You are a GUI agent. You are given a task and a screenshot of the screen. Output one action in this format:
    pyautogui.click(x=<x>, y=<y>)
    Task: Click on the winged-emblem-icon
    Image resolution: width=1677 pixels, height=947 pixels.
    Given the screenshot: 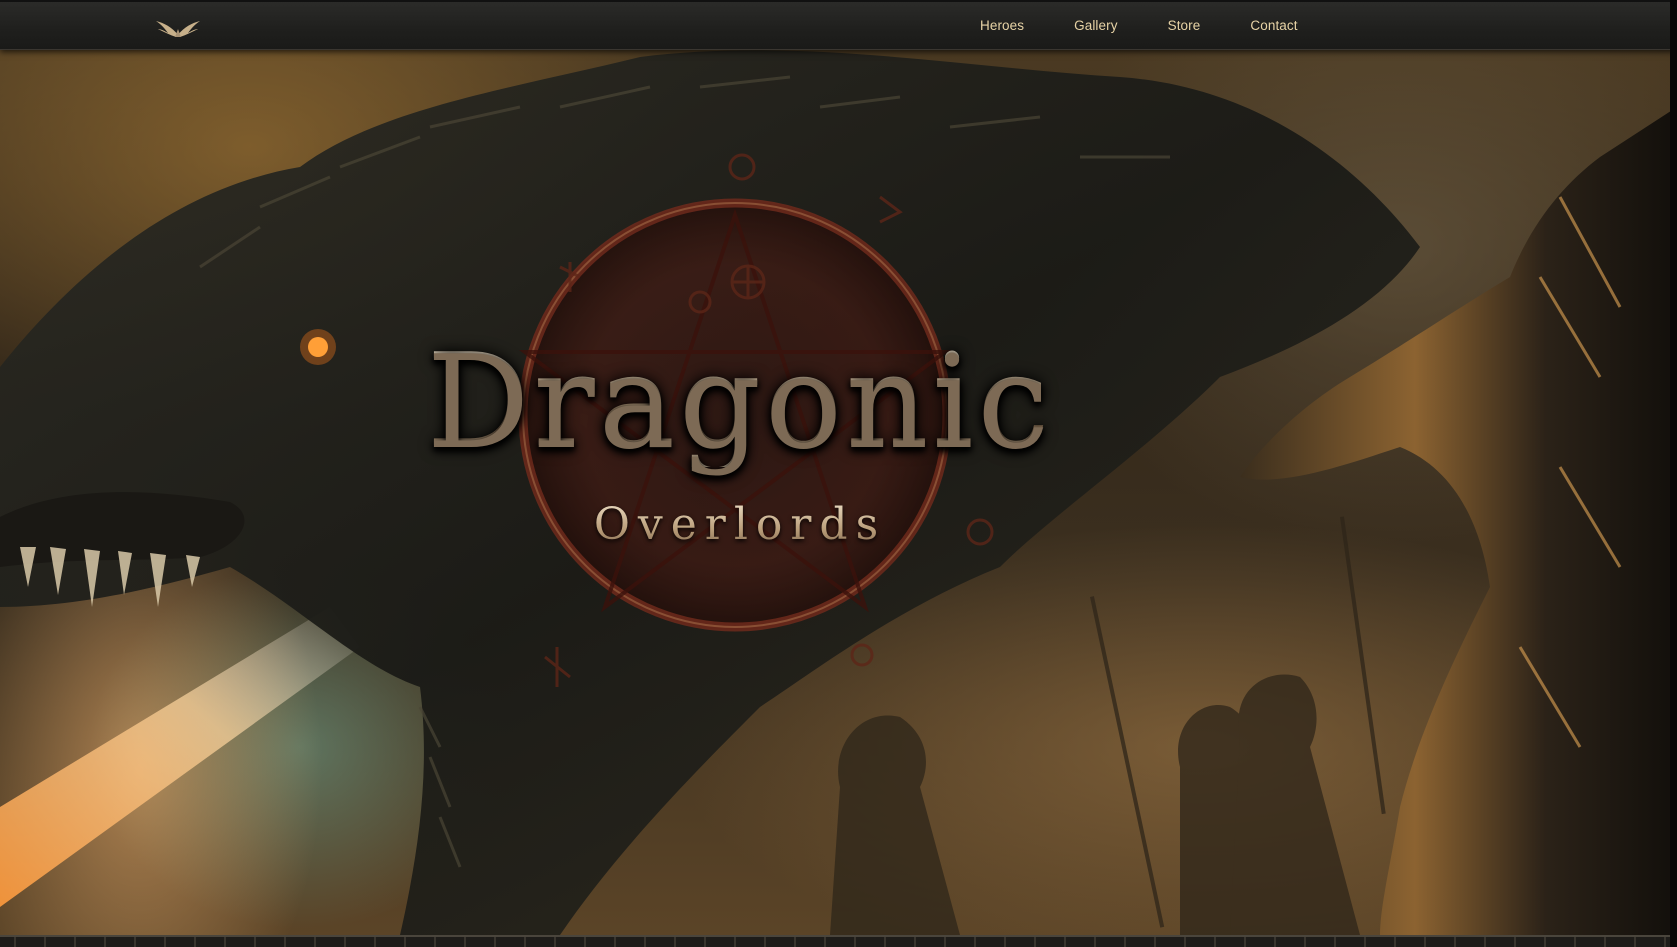 What is the action you would take?
    pyautogui.click(x=178, y=27)
    